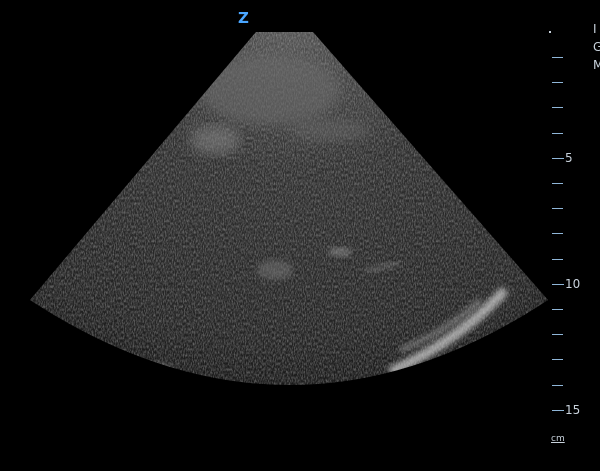  I want to click on scale-tick-label: 10, so click(573, 283).